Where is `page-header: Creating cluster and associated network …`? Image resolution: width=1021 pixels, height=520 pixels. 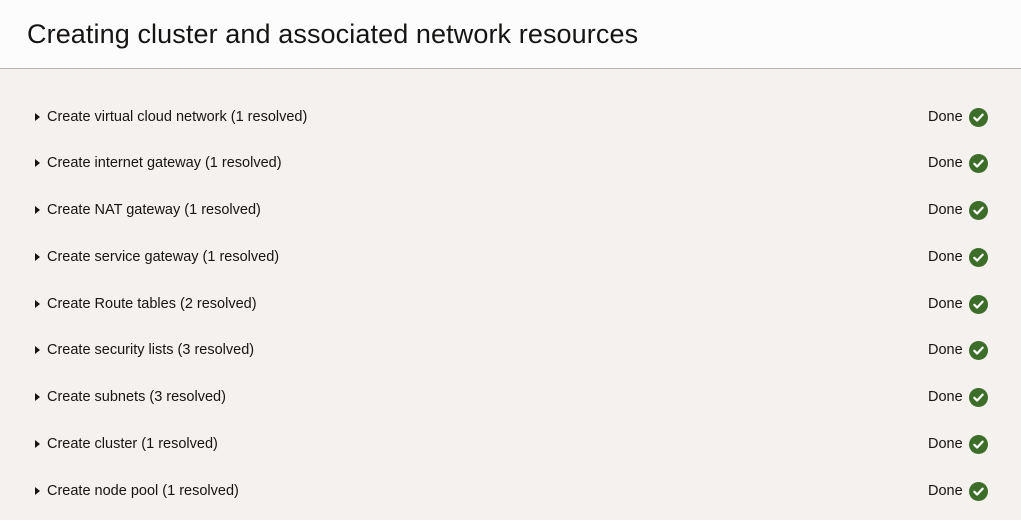
page-header: Creating cluster and associated network … is located at coordinates (510, 34).